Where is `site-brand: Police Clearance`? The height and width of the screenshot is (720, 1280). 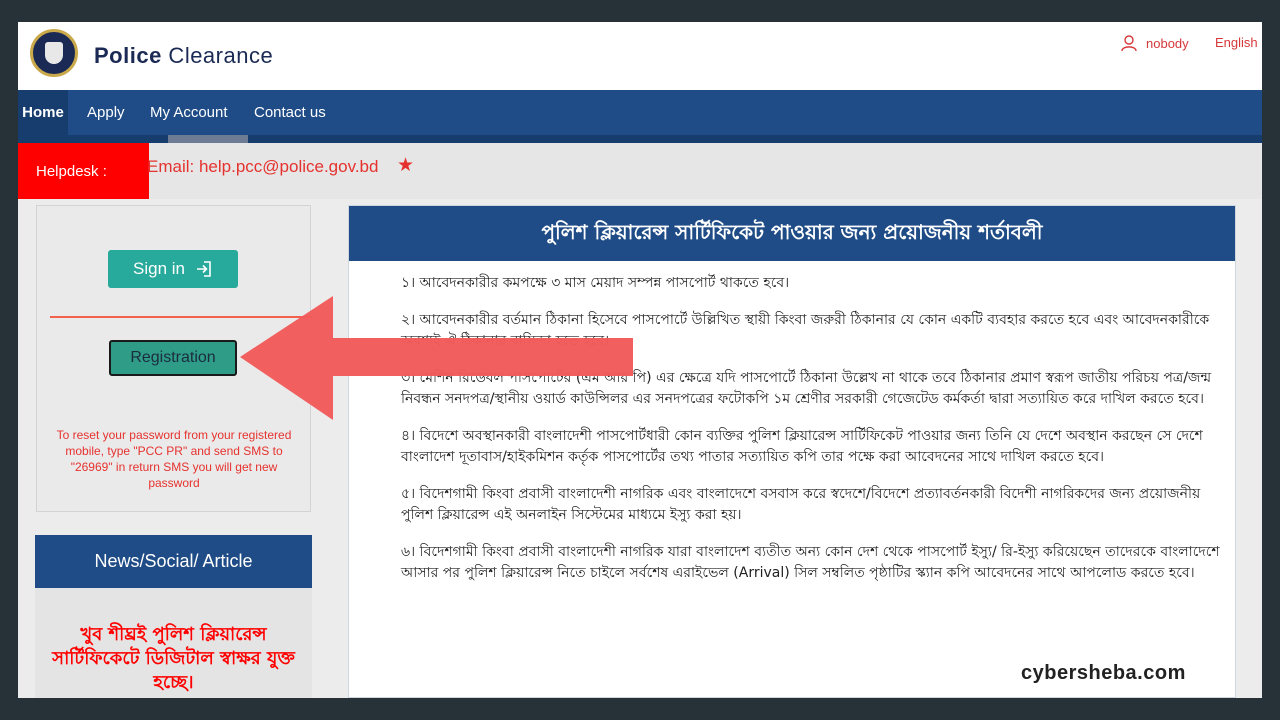 site-brand: Police Clearance is located at coordinates (183, 56).